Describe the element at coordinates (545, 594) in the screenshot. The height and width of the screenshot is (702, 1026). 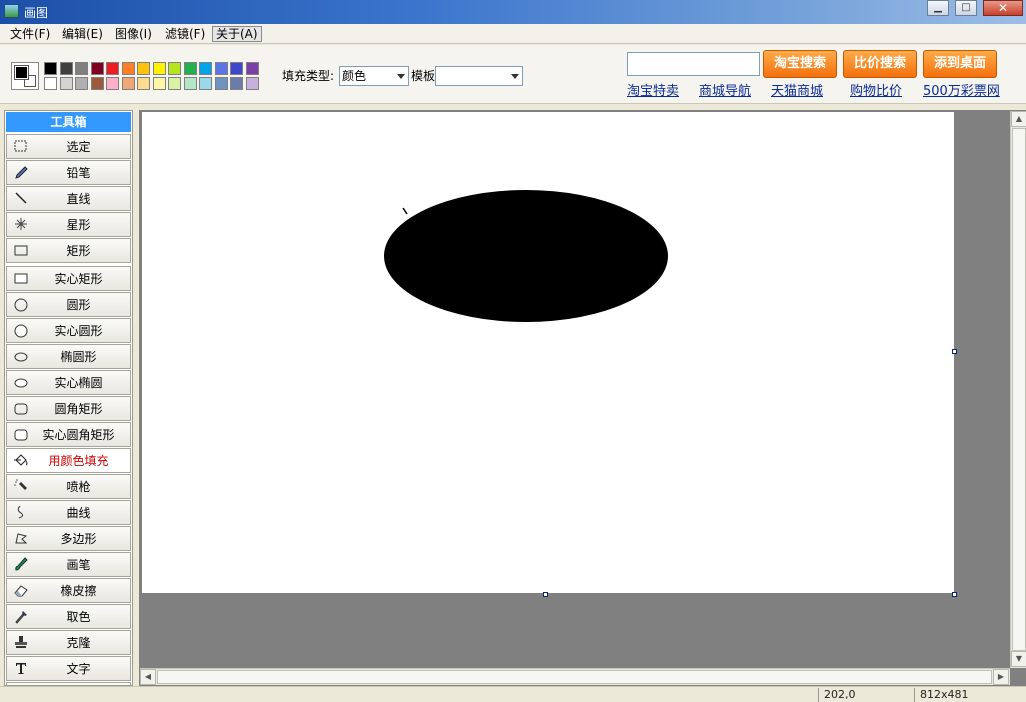
I see `resize-handle-bottom` at that location.